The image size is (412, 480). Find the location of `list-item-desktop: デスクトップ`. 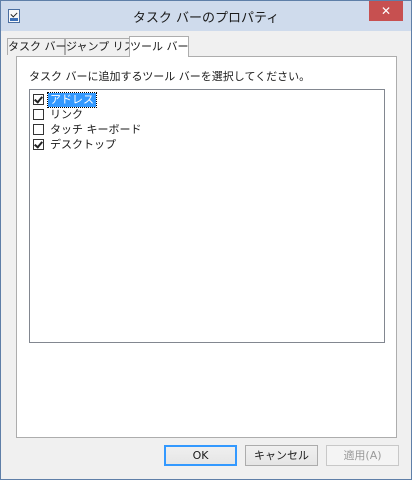

list-item-desktop: デスクトップ is located at coordinates (183, 145).